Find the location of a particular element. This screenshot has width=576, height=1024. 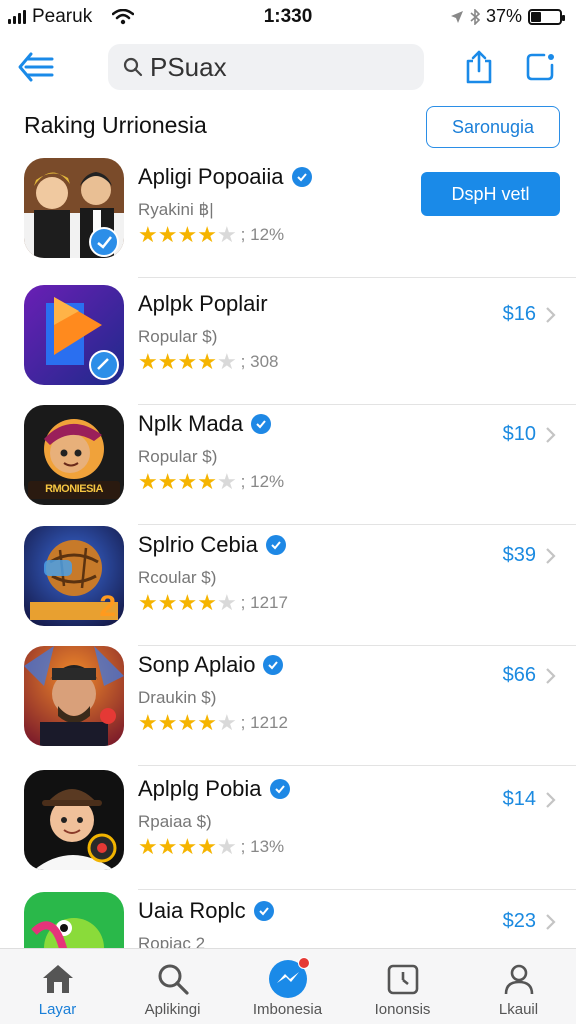

app-icon: 2 is located at coordinates (74, 576).